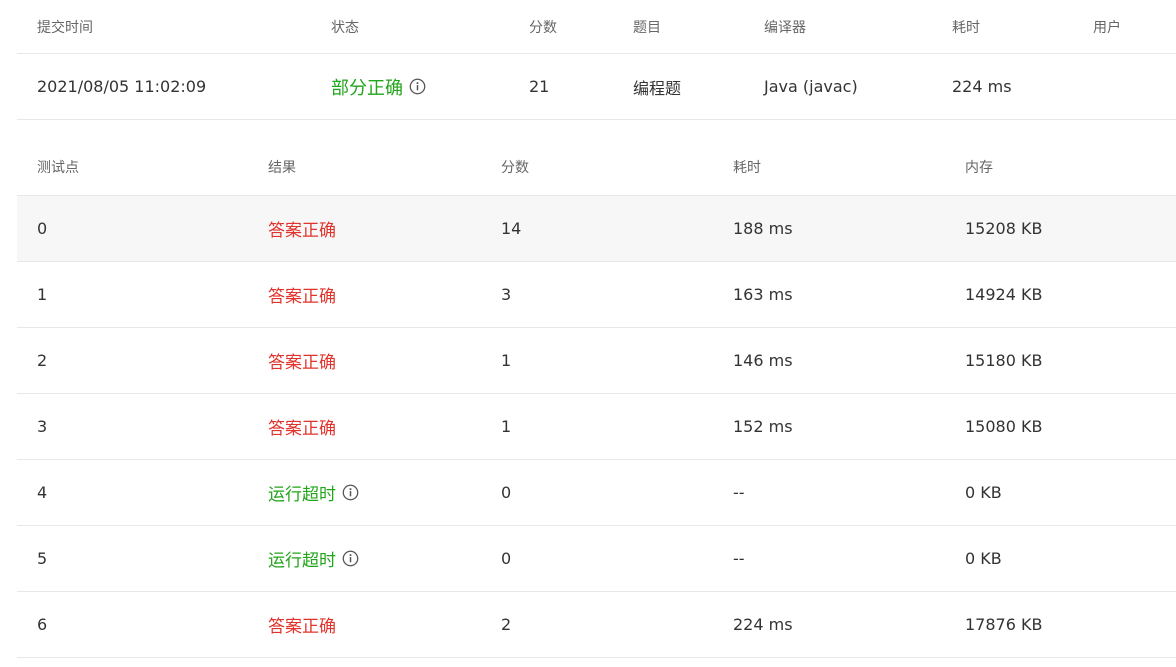 This screenshot has height=667, width=1176. What do you see at coordinates (65, 27) in the screenshot?
I see `header-submit-time: 提交时间` at bounding box center [65, 27].